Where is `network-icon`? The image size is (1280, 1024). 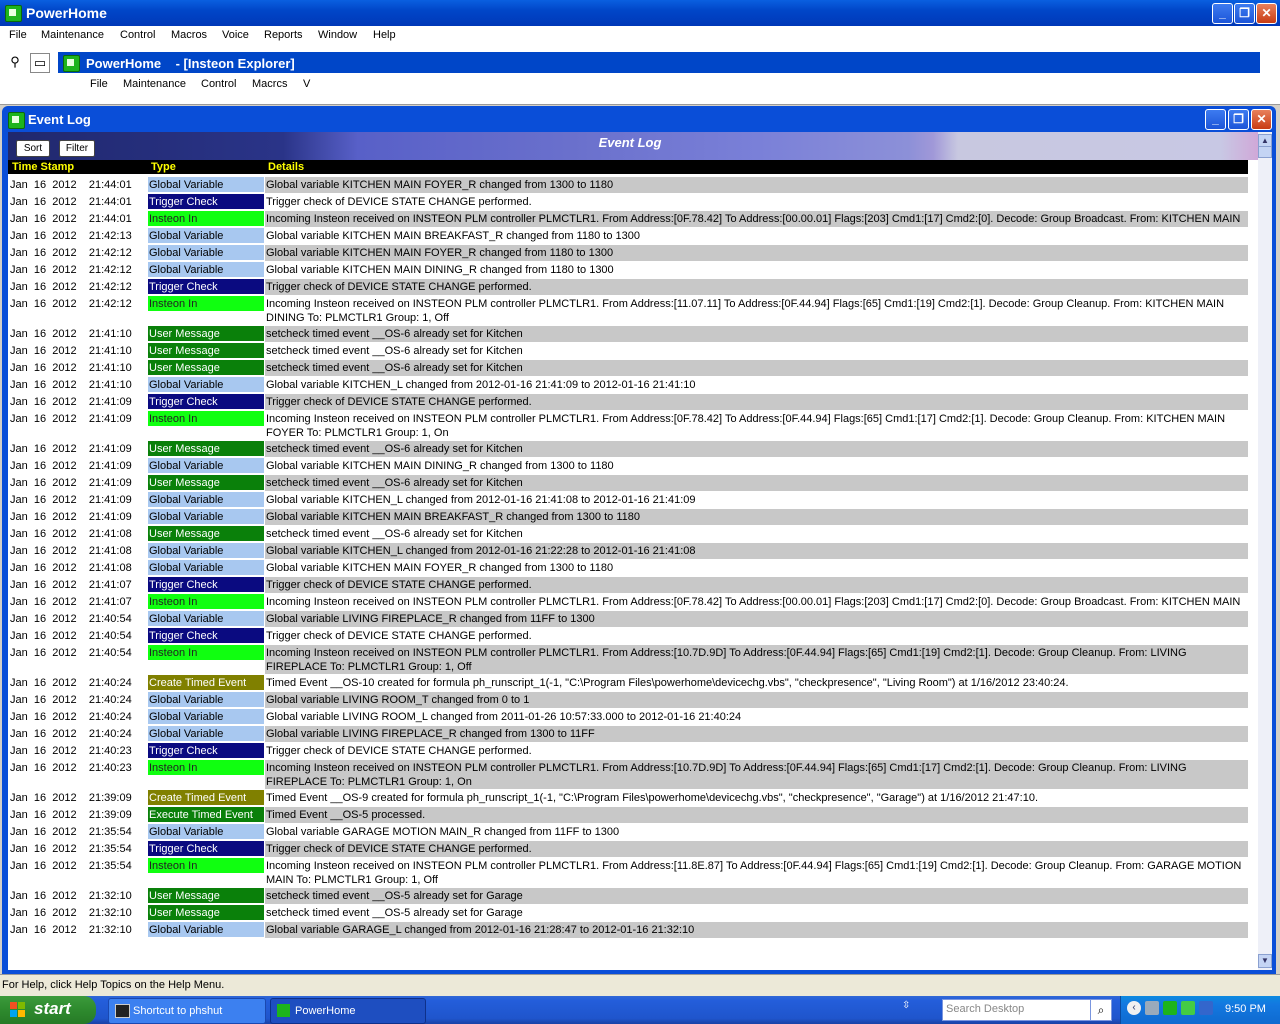 network-icon is located at coordinates (1152, 1008).